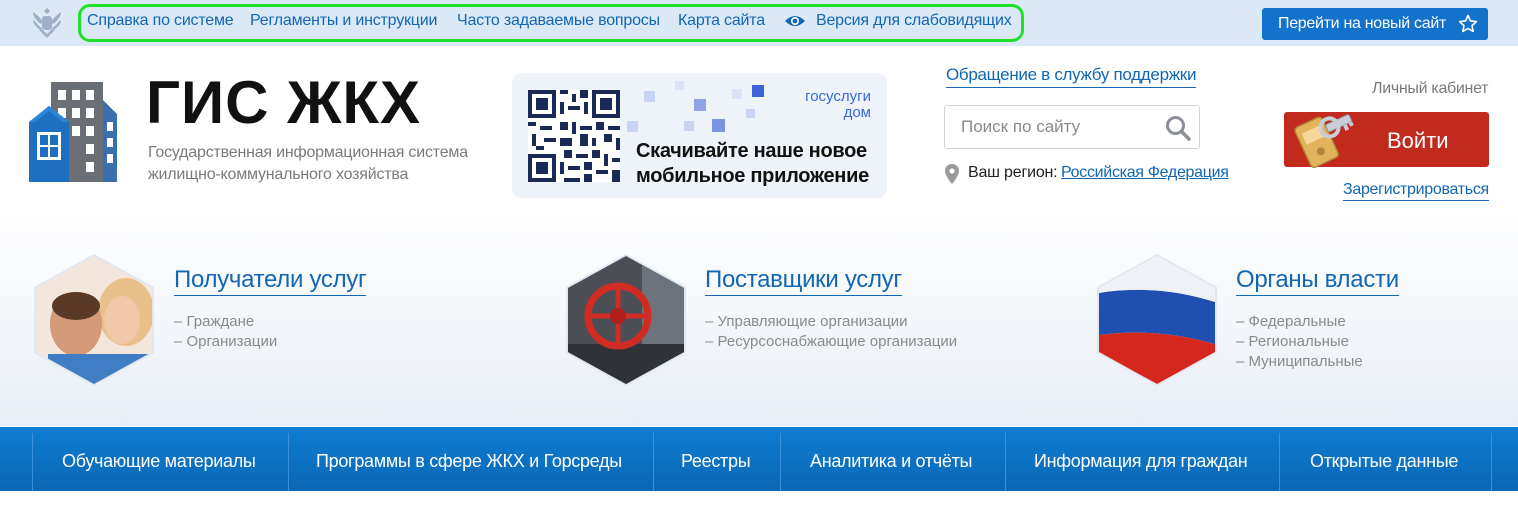 This screenshot has width=1518, height=513. Describe the element at coordinates (1145, 173) in the screenshot. I see `region-link: Российская Федерация` at that location.